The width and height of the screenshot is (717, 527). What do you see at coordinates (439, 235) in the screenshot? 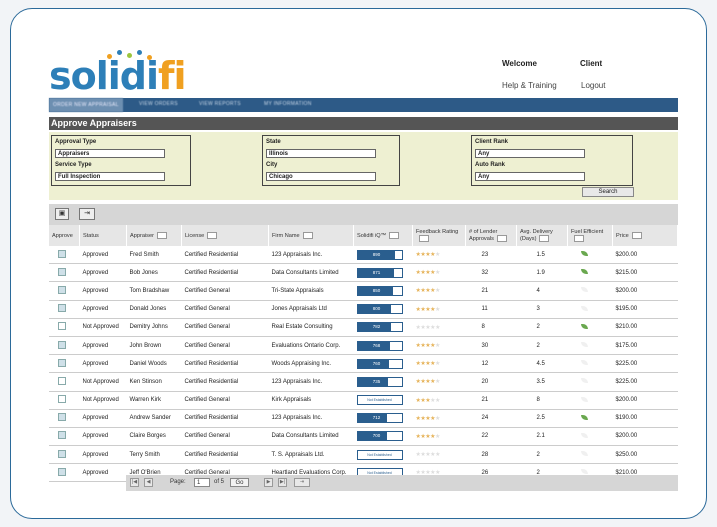
I see `col-feedback: Feedback Rating` at bounding box center [439, 235].